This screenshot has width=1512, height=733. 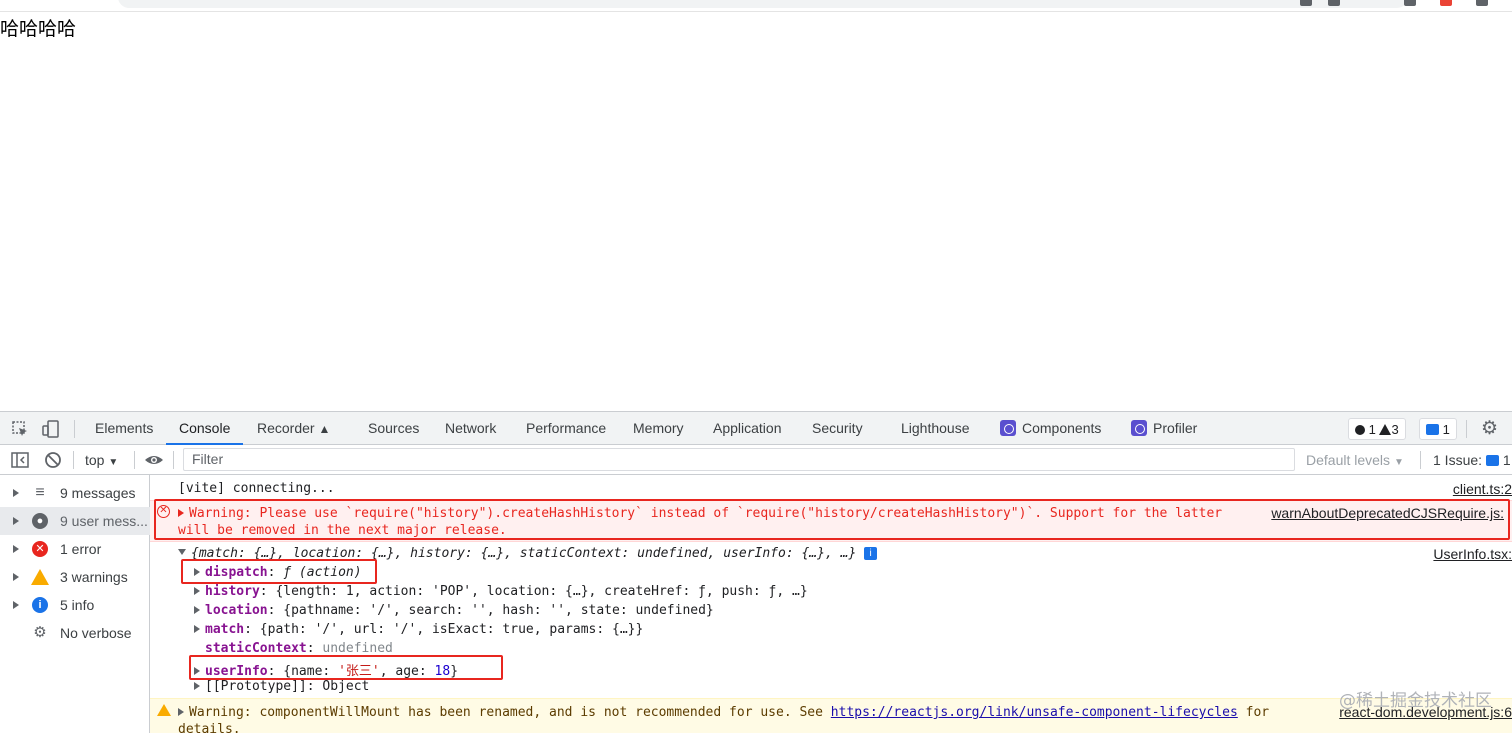 What do you see at coordinates (1175, 428) in the screenshot?
I see `tab-profiler-label: Profiler` at bounding box center [1175, 428].